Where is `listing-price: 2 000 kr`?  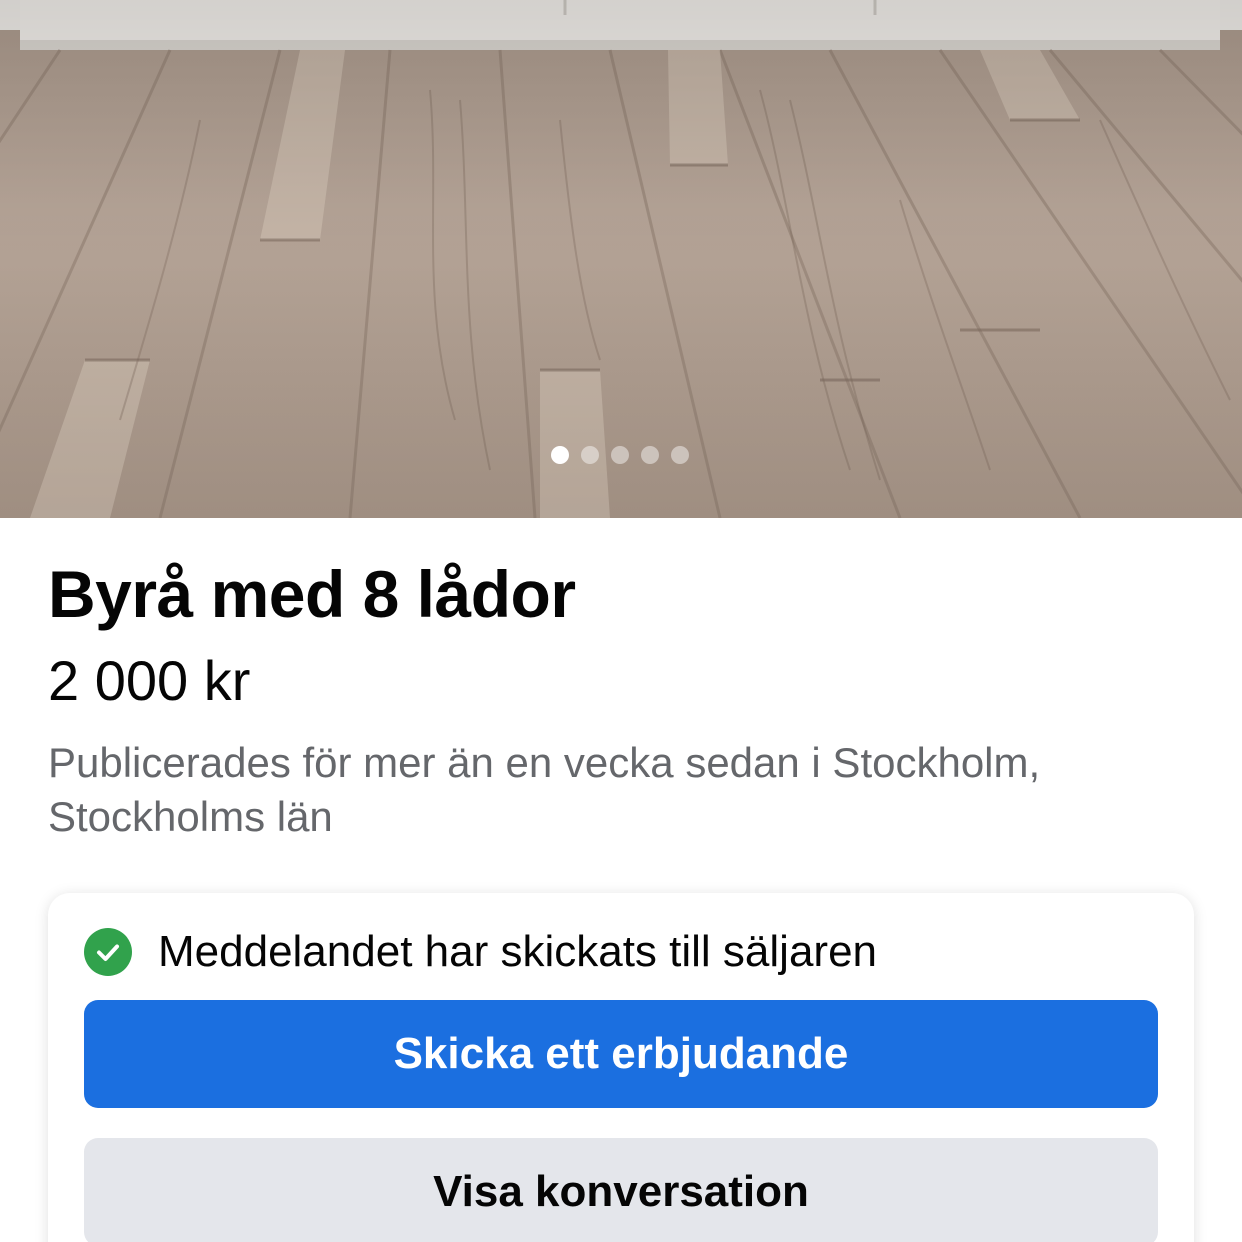
listing-price: 2 000 kr is located at coordinates (149, 680).